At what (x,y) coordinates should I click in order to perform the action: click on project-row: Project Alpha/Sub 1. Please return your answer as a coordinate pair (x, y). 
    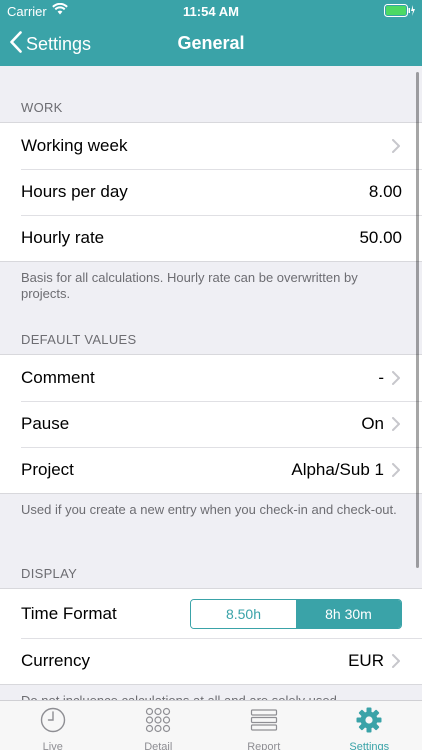
    Looking at the image, I should click on (211, 470).